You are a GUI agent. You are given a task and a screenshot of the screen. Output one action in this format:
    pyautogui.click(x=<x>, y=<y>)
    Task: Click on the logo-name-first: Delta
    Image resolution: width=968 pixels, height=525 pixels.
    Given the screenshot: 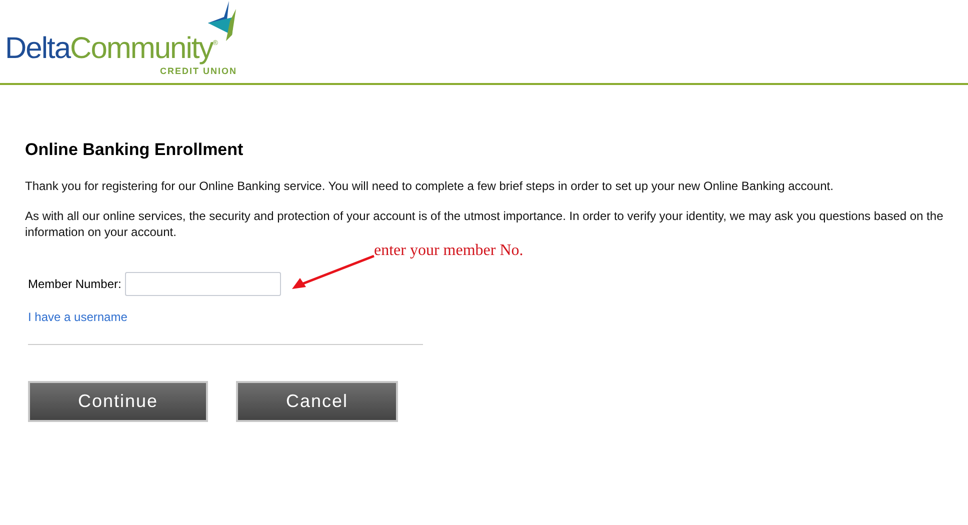 What is the action you would take?
    pyautogui.click(x=37, y=49)
    